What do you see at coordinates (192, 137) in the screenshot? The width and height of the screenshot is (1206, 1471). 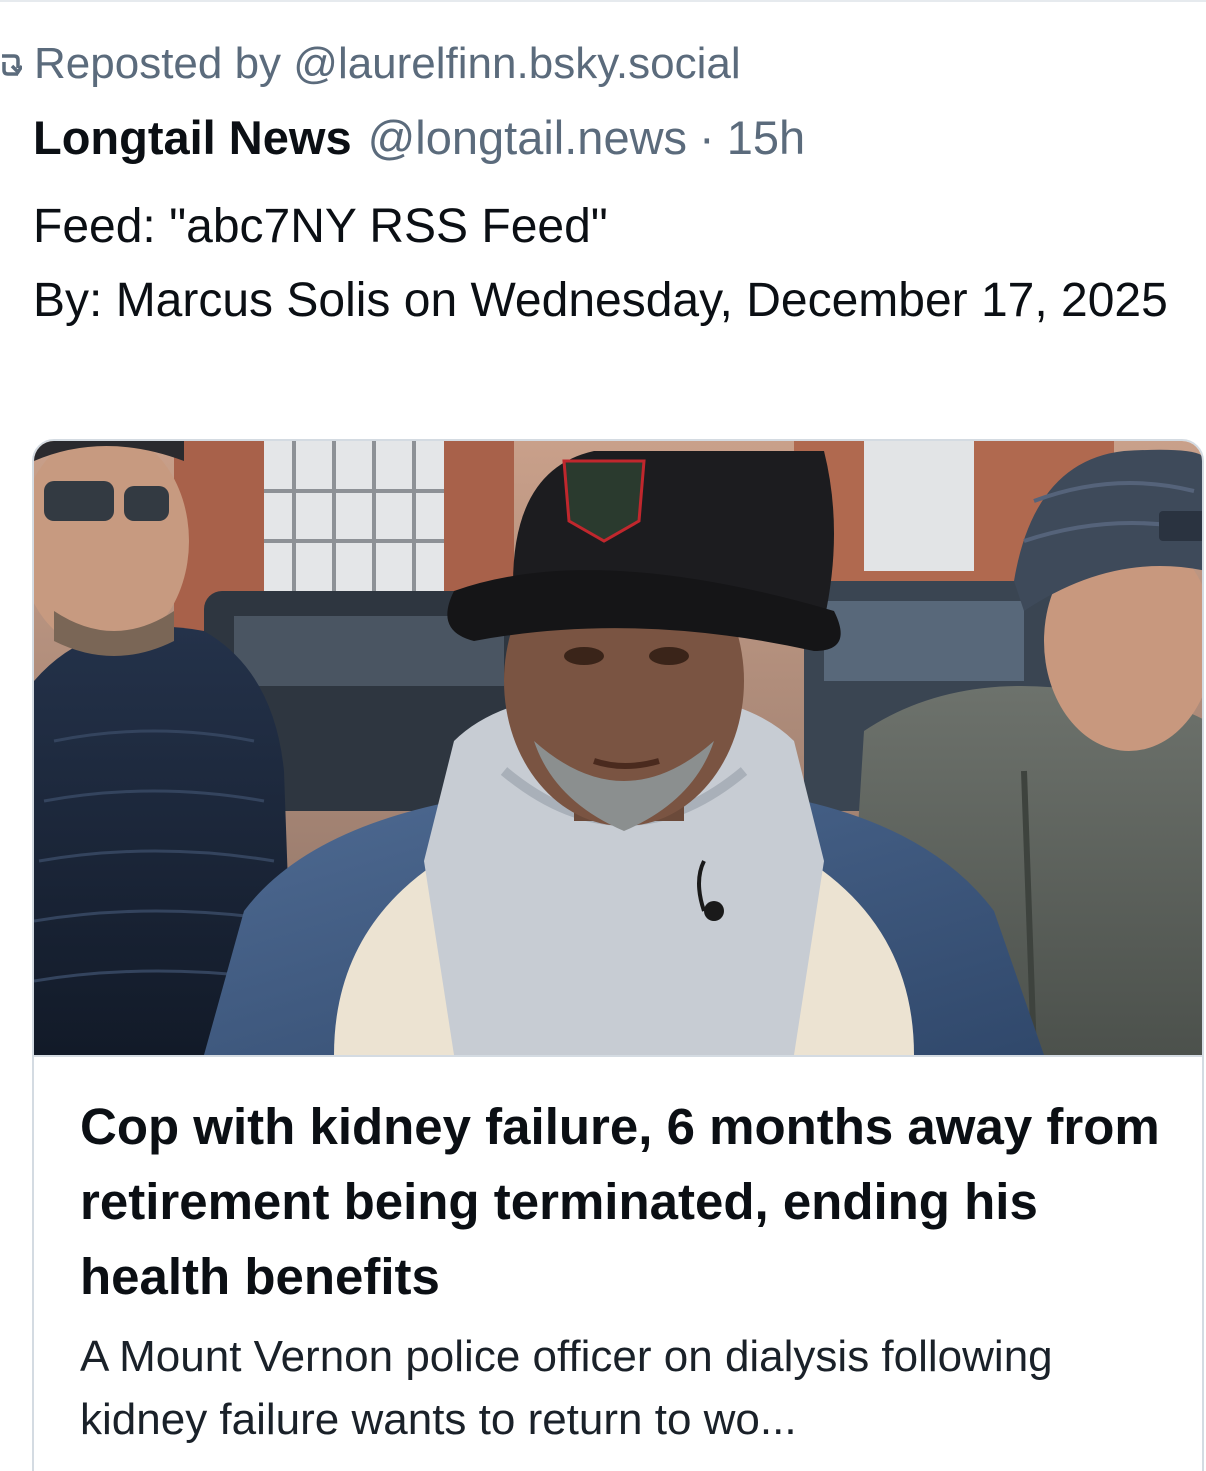 I see `author-name: Longtail News` at bounding box center [192, 137].